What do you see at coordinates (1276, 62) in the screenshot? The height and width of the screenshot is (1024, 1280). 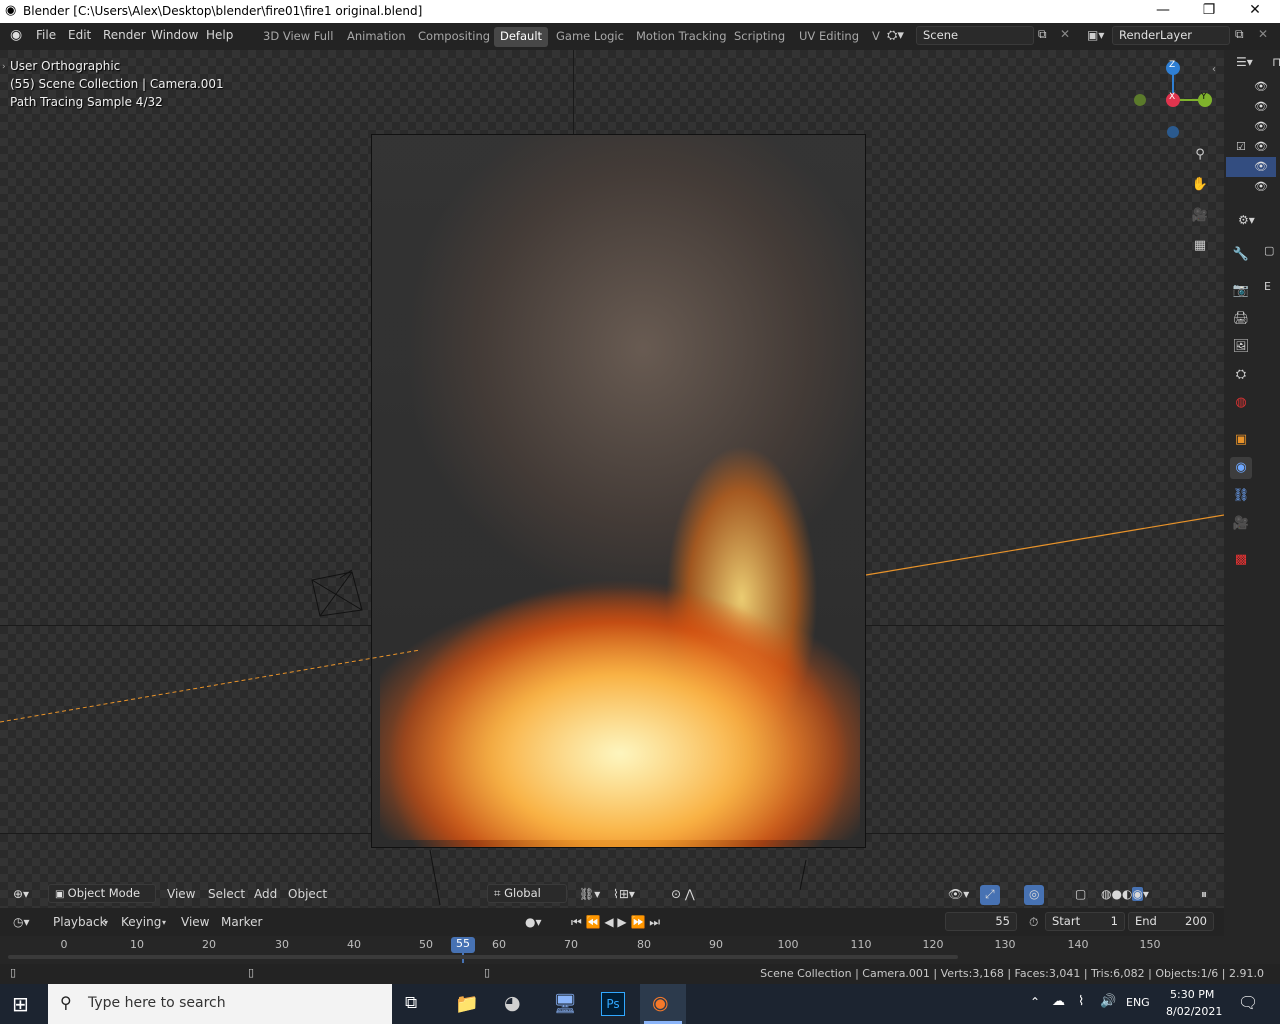 I see `outliner-filter-icon: ⊓` at bounding box center [1276, 62].